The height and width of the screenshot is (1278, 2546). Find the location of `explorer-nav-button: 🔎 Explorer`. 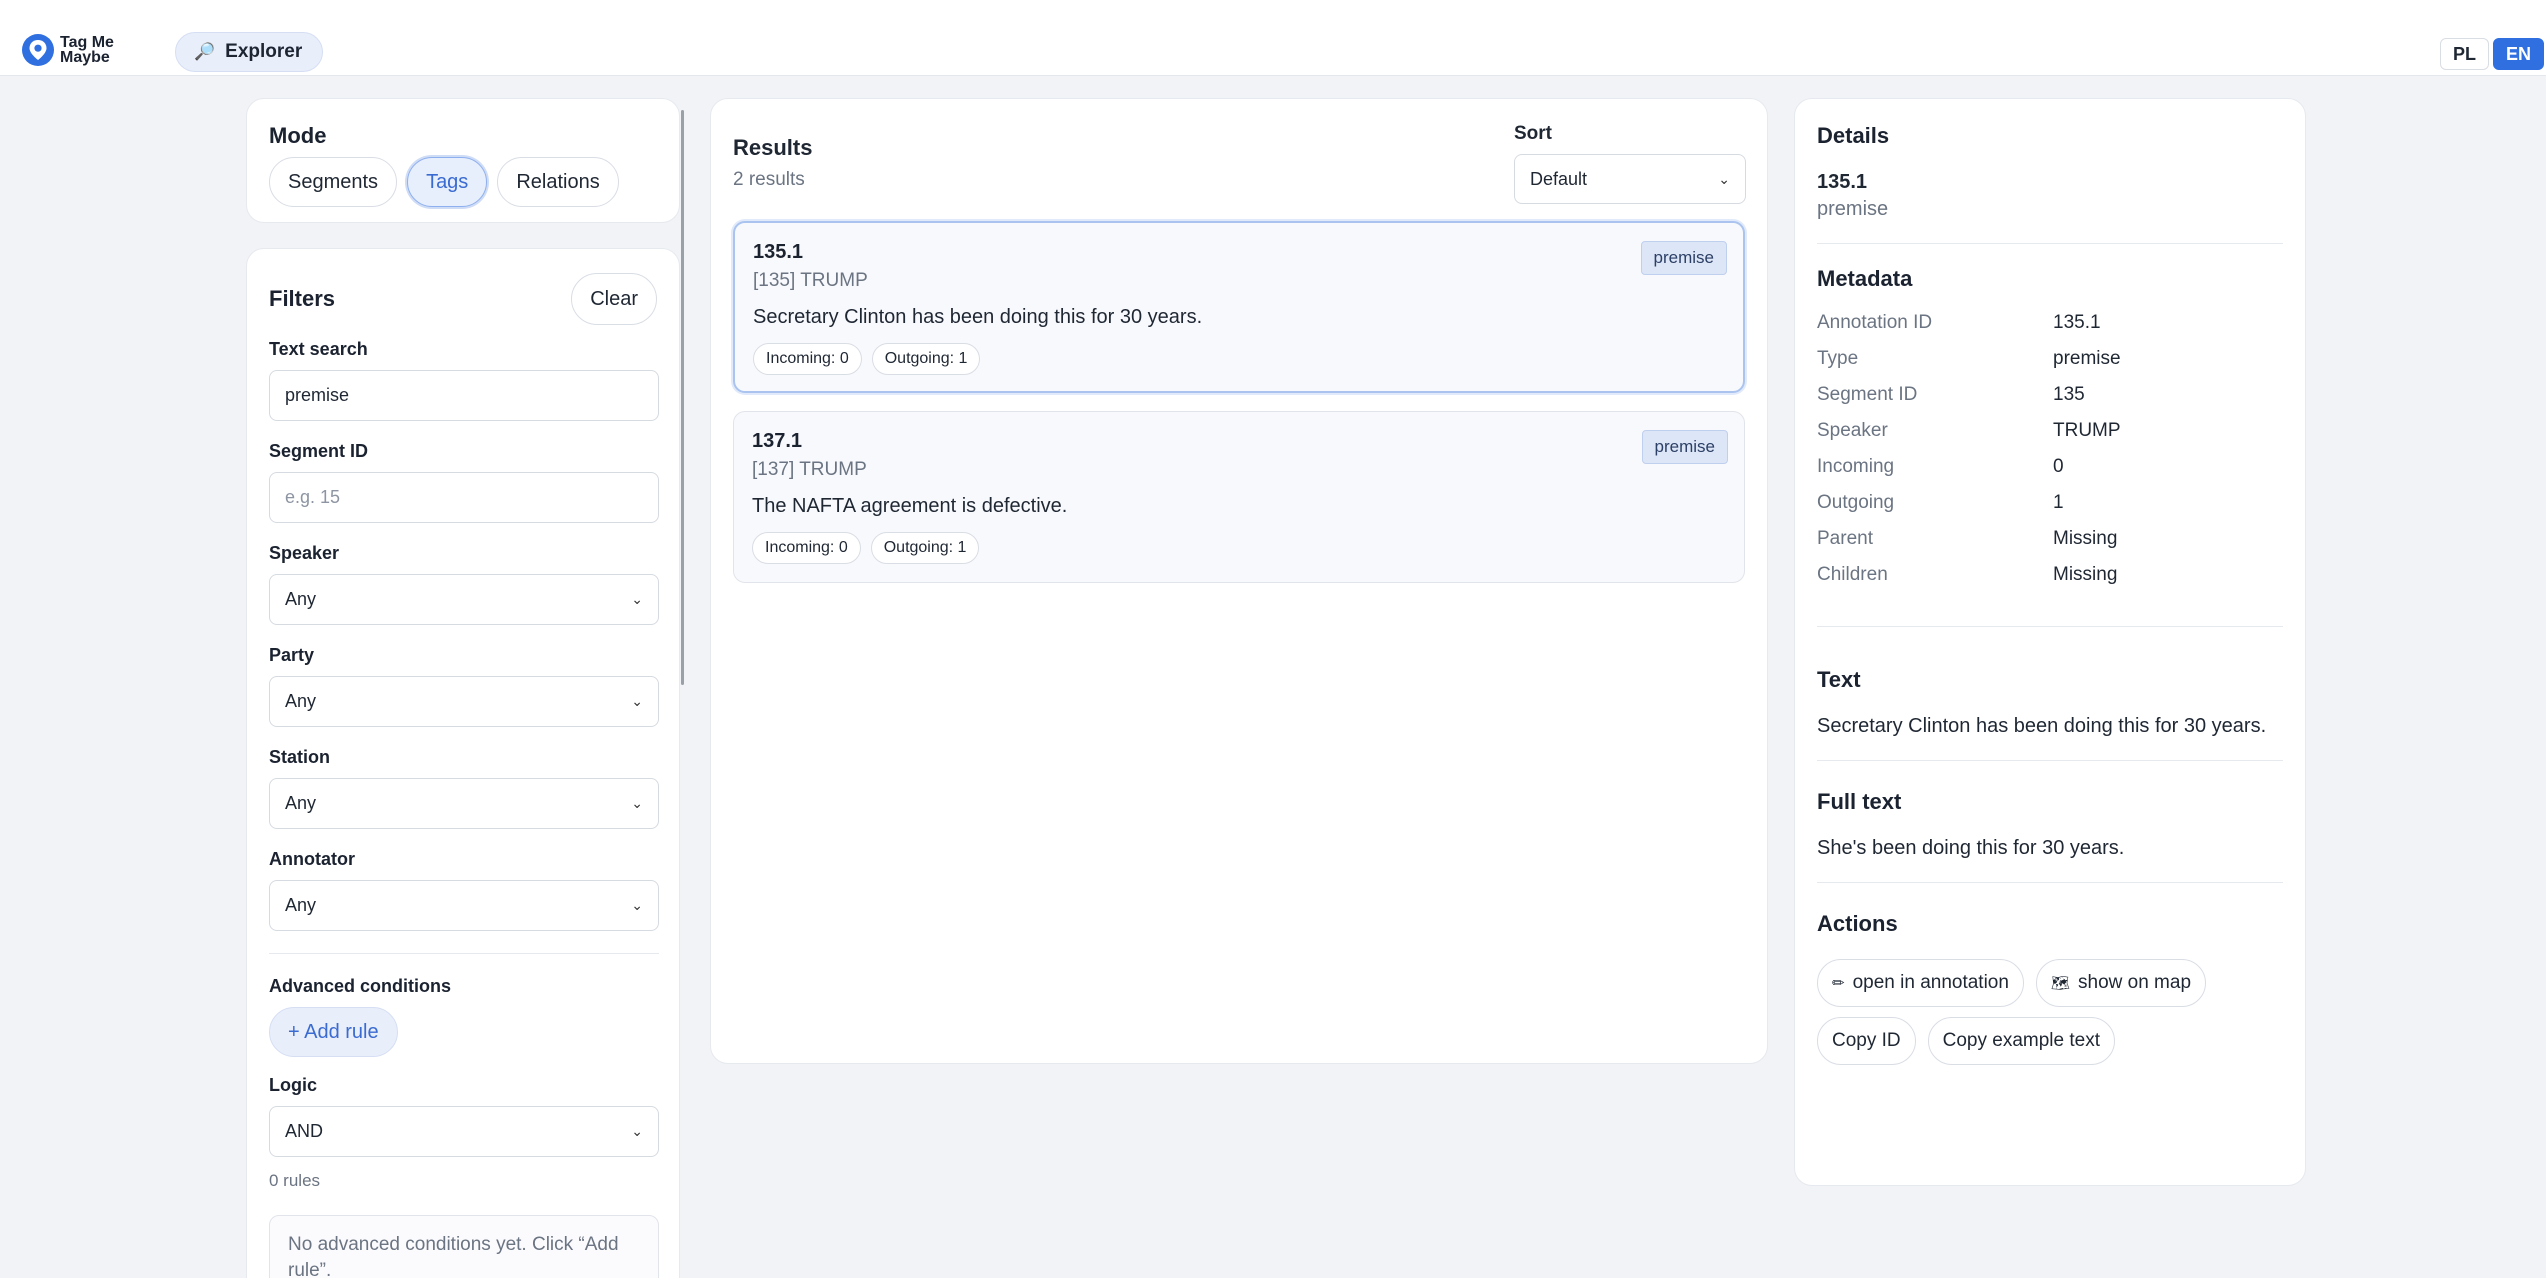

explorer-nav-button: 🔎 Explorer is located at coordinates (249, 52).